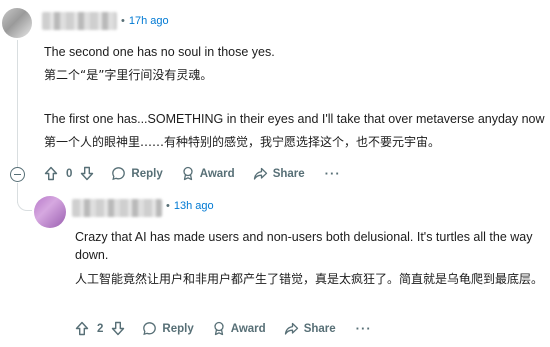  I want to click on vote-count: 2, so click(100, 328).